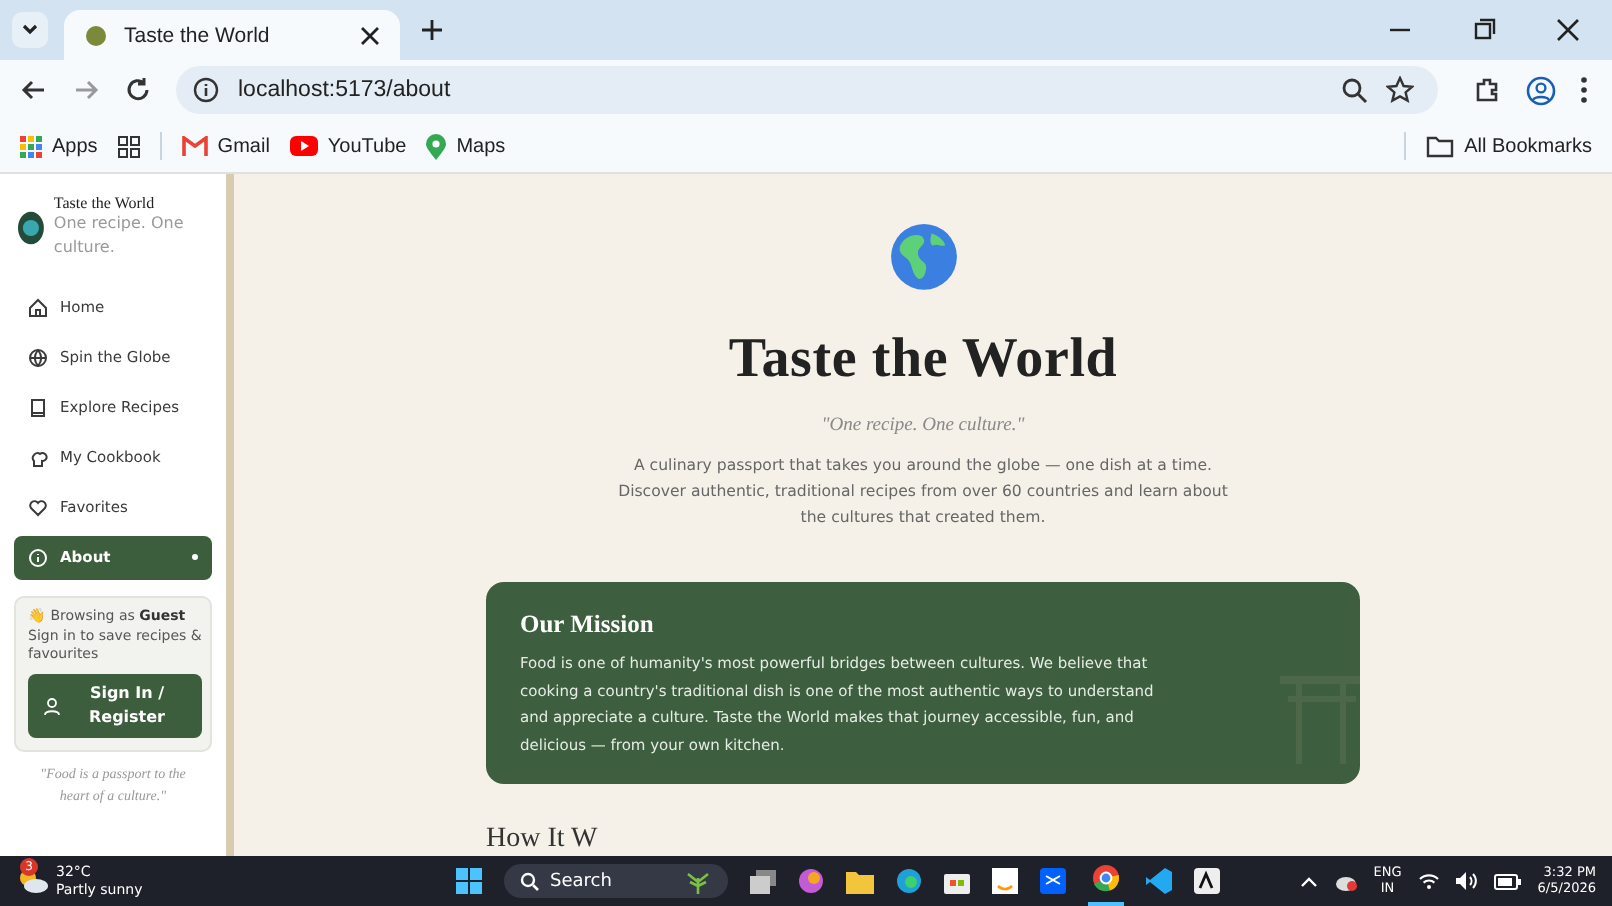 The image size is (1612, 906). What do you see at coordinates (1106, 877) in the screenshot?
I see `chrome-icon` at bounding box center [1106, 877].